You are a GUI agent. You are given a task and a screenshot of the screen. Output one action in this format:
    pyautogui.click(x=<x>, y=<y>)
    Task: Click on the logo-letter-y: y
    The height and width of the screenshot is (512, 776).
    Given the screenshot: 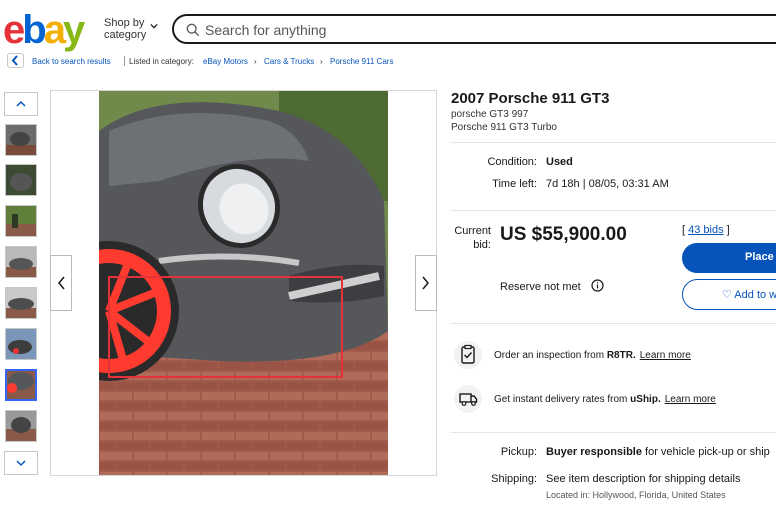 What is the action you would take?
    pyautogui.click(x=73, y=30)
    